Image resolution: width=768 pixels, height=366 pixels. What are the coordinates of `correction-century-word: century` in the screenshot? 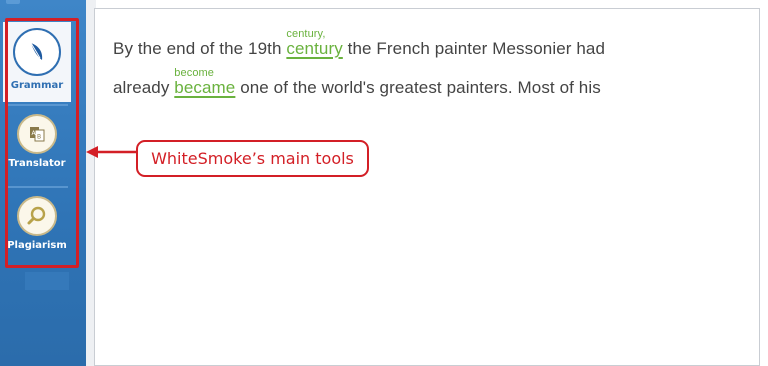 It's located at (314, 48).